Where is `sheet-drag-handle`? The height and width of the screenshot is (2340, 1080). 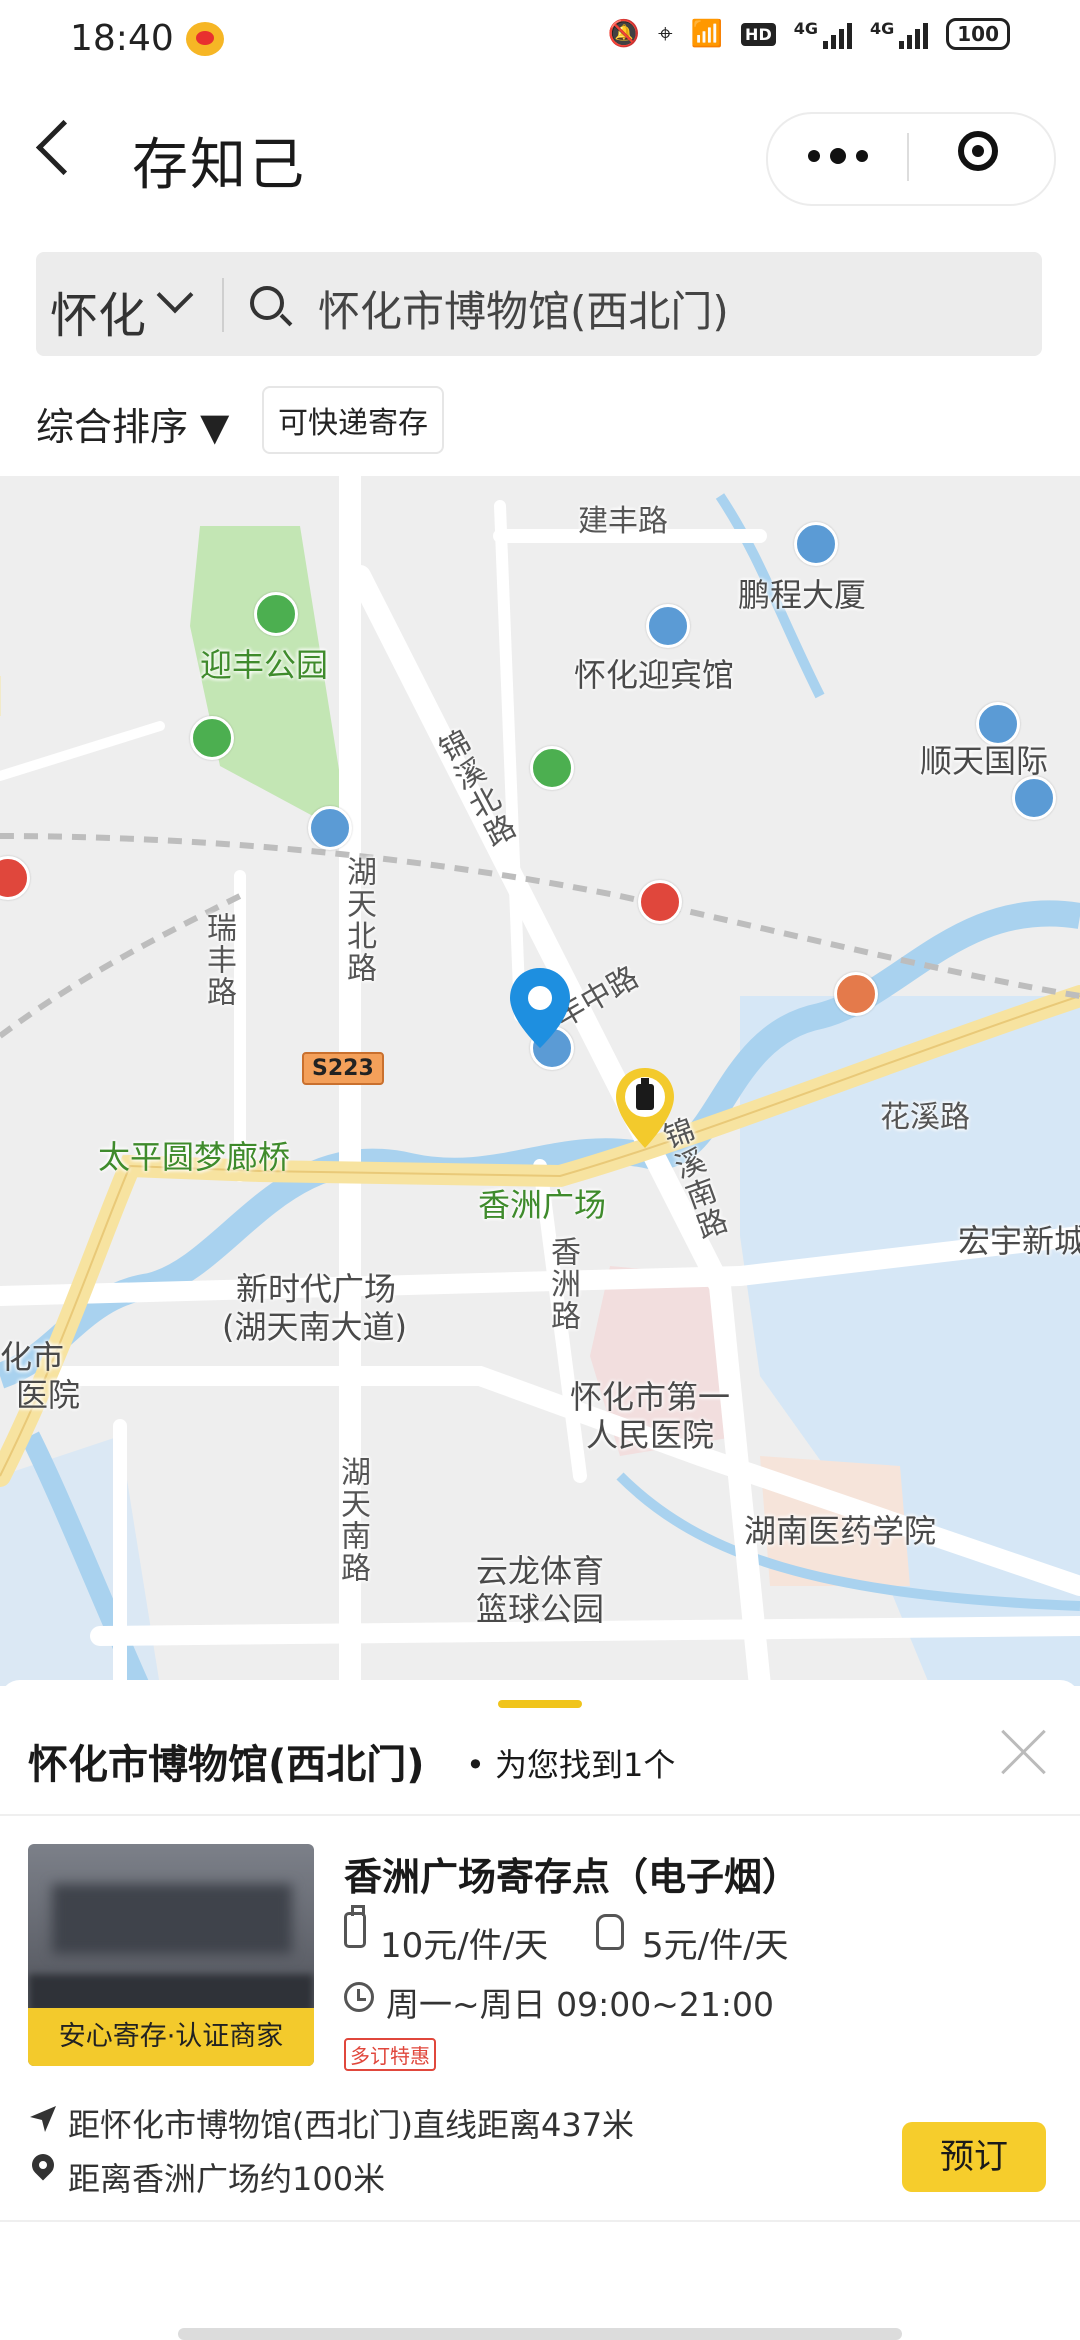
sheet-drag-handle is located at coordinates (540, 1704).